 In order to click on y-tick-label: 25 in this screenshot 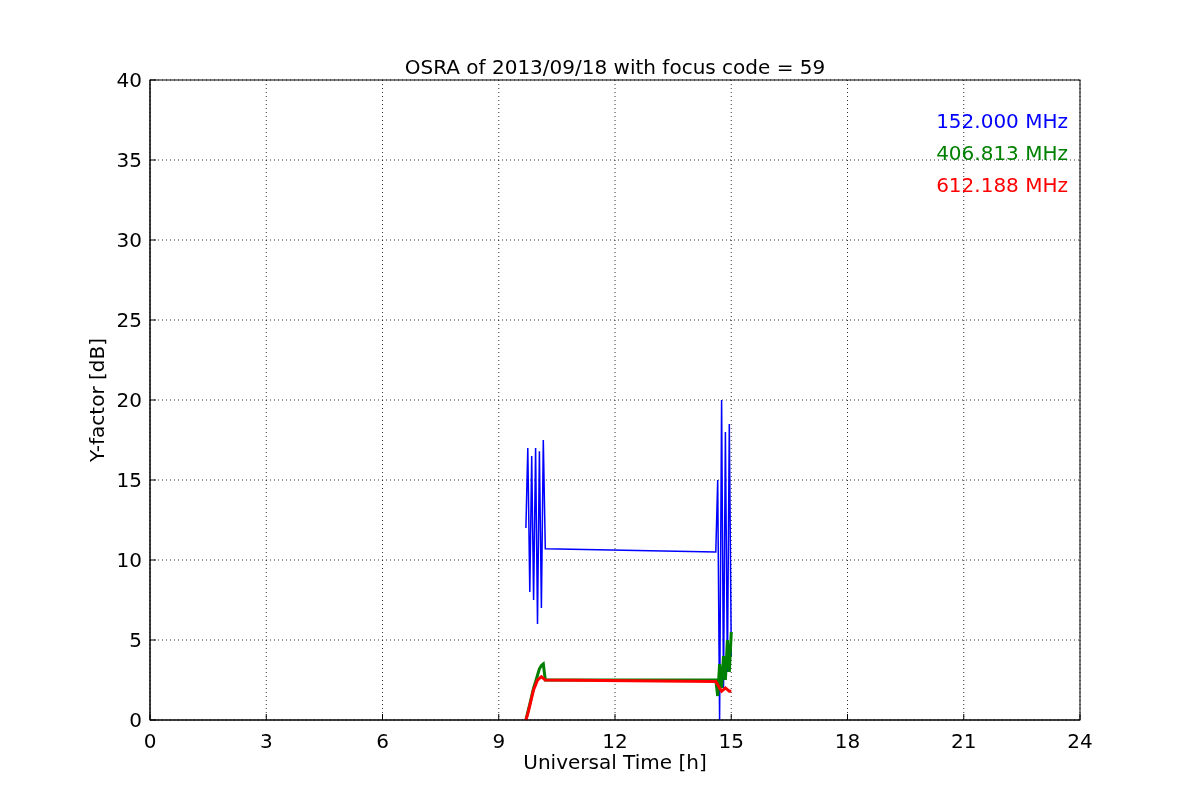, I will do `click(129, 320)`.